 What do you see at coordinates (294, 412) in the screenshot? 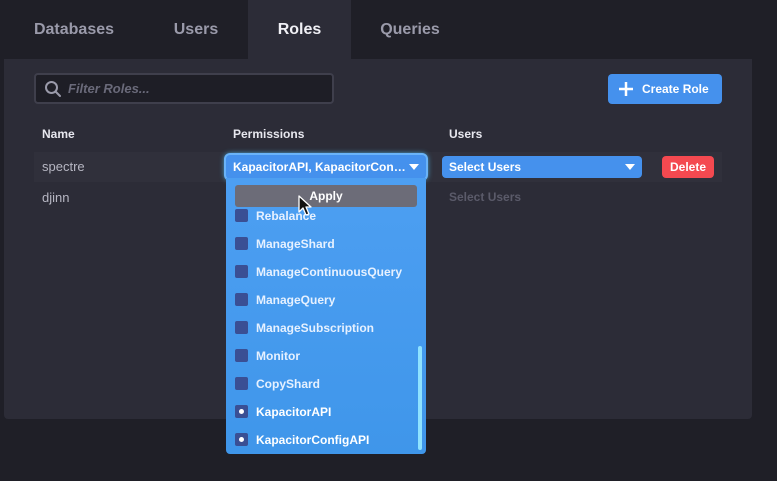
I see `permission-option-label: KapacitorAPI` at bounding box center [294, 412].